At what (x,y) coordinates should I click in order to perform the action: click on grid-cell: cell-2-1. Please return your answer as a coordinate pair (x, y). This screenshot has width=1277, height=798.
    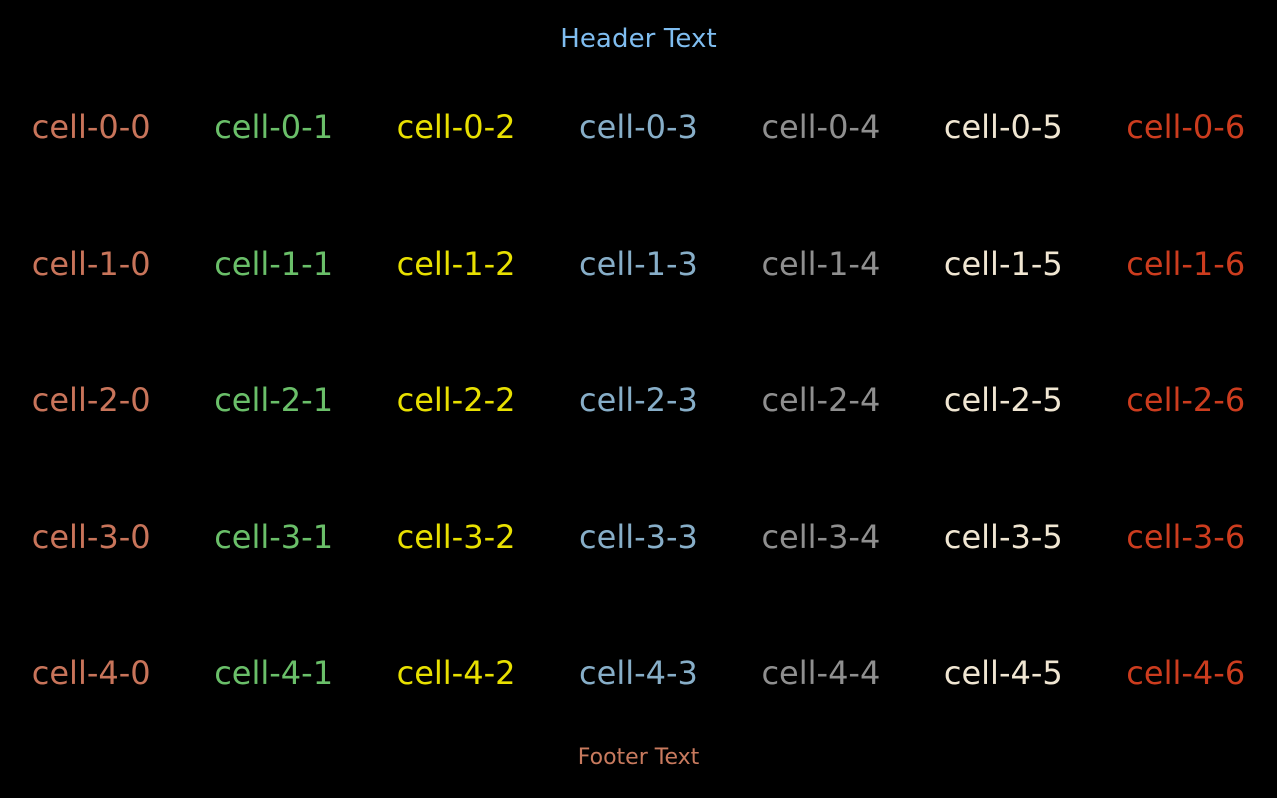
    Looking at the image, I should click on (274, 400).